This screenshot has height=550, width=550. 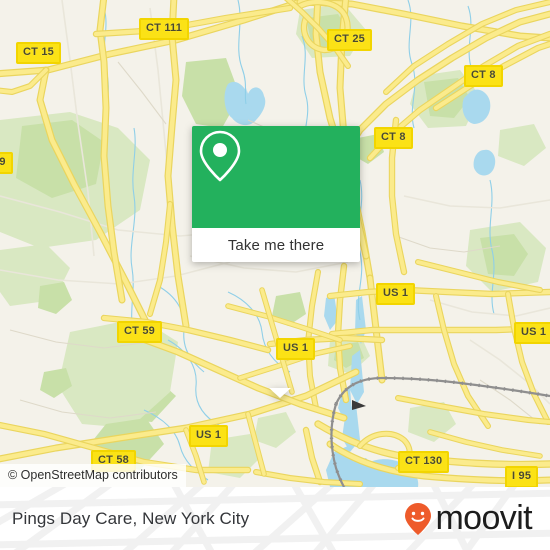 I want to click on popup-action: Take me there, so click(x=276, y=245).